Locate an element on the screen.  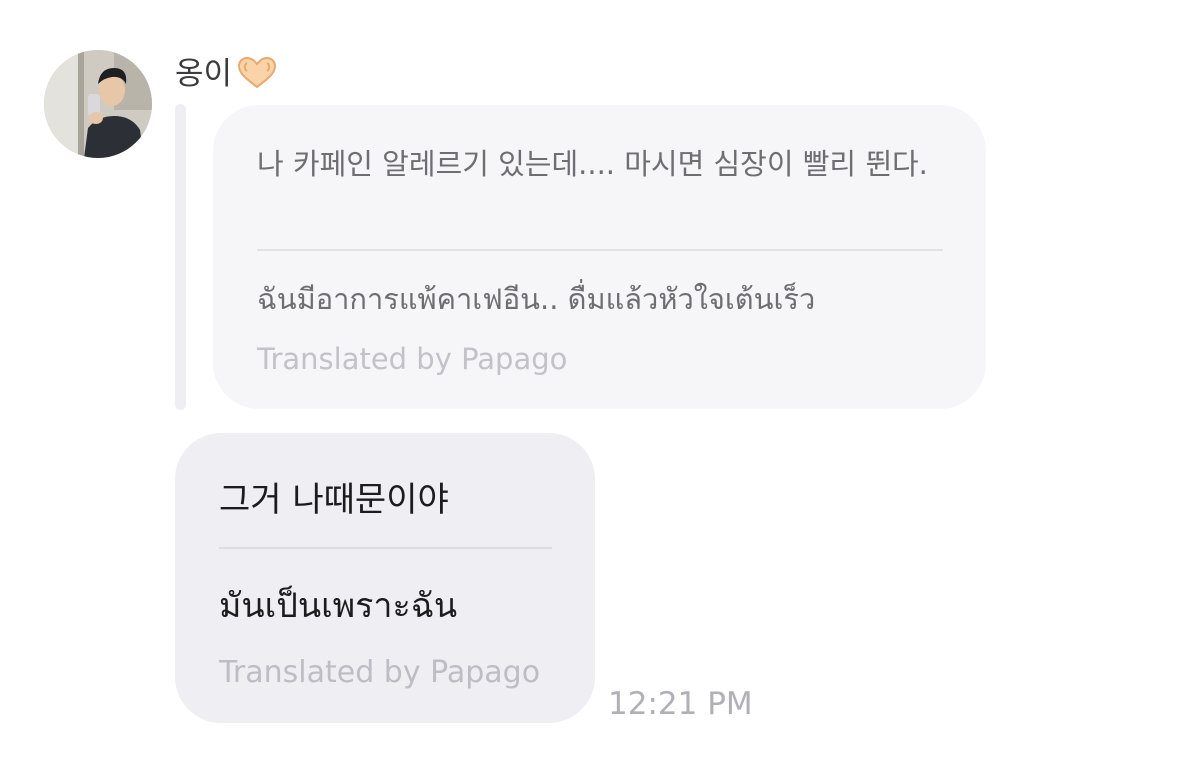
message-original-text: 그거 나때문이야 is located at coordinates (334, 500).